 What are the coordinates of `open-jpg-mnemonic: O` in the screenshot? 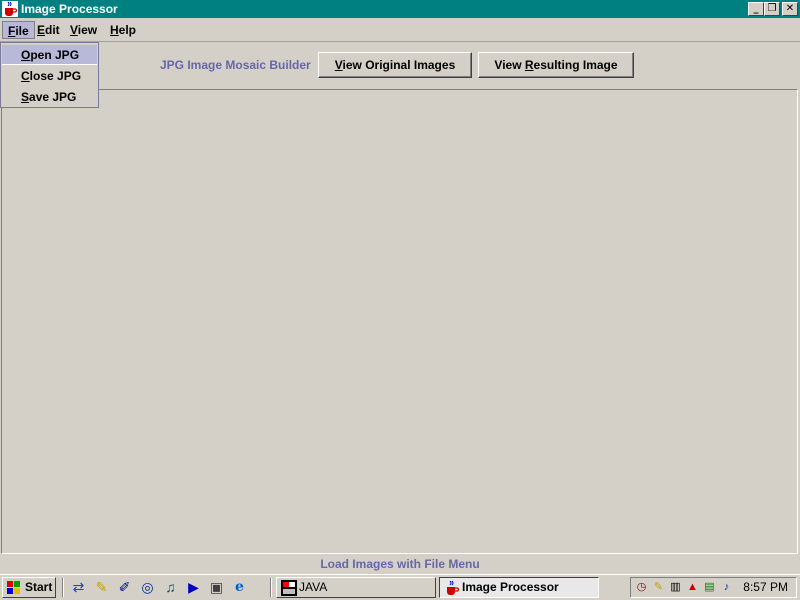 It's located at (26, 55).